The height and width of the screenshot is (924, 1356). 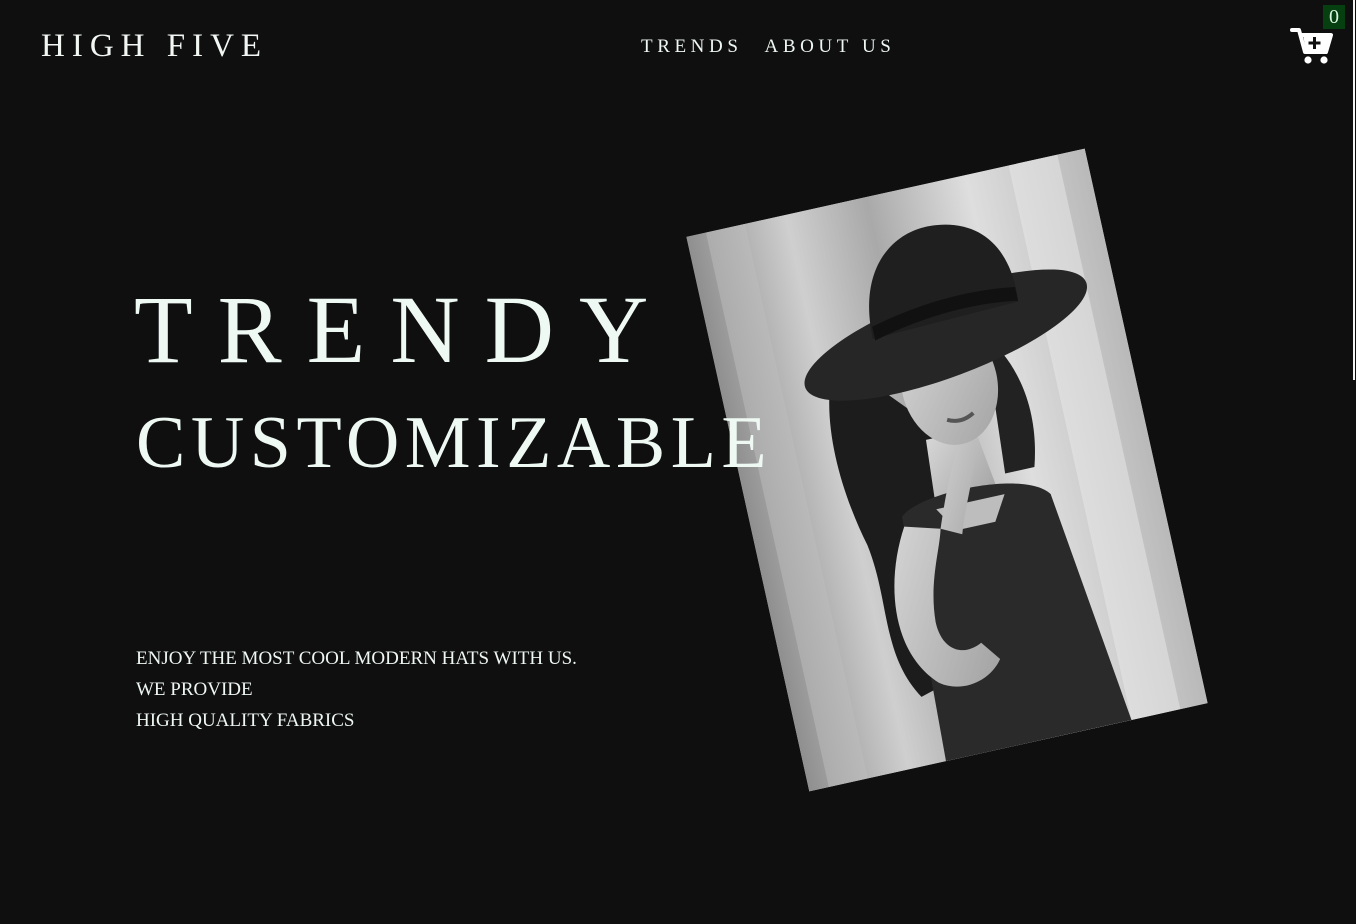 I want to click on cart-button, so click(x=1312, y=46).